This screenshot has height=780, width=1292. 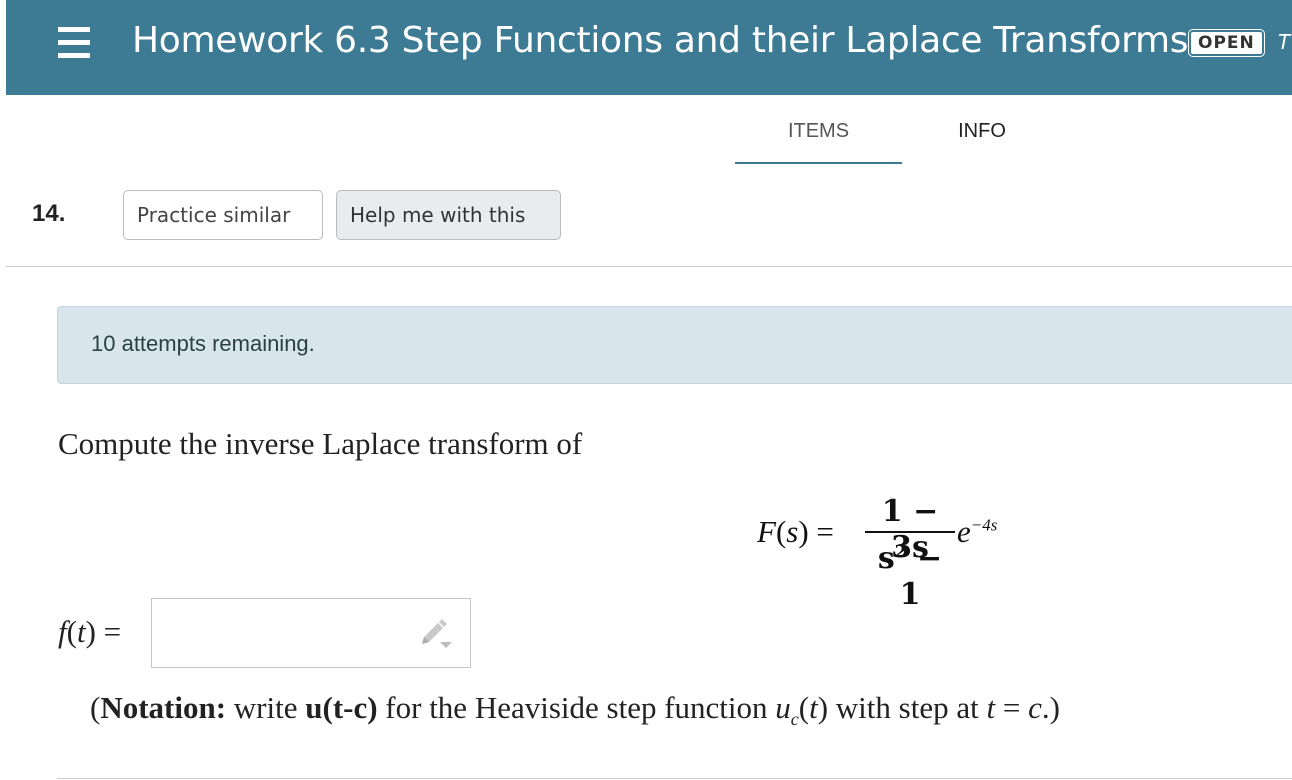 What do you see at coordinates (203, 343) in the screenshot?
I see `attempts-text: 10 attempts remaining.` at bounding box center [203, 343].